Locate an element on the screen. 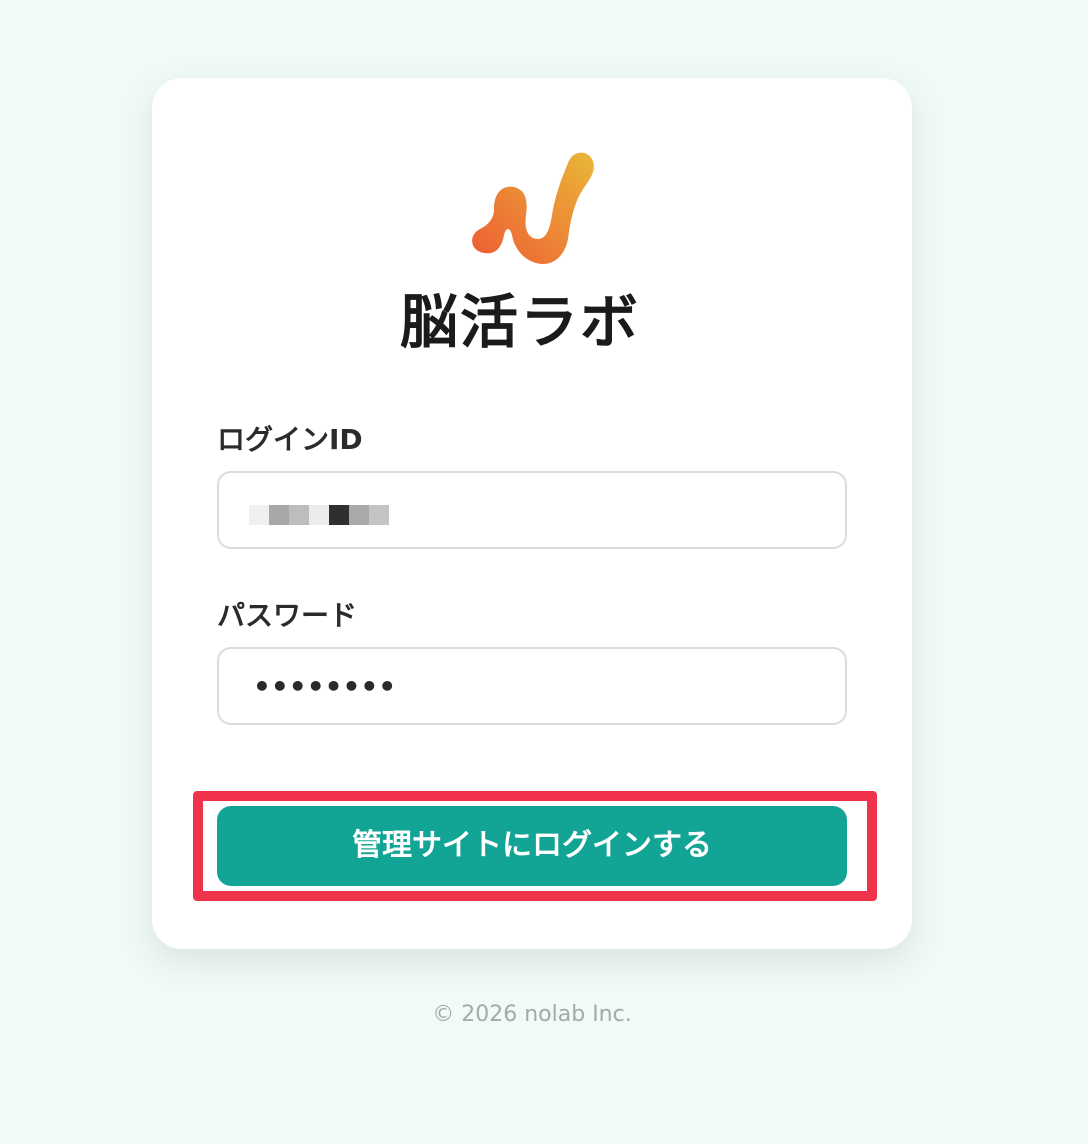 This screenshot has height=1144, width=1088. redacted-login-id is located at coordinates (319, 515).